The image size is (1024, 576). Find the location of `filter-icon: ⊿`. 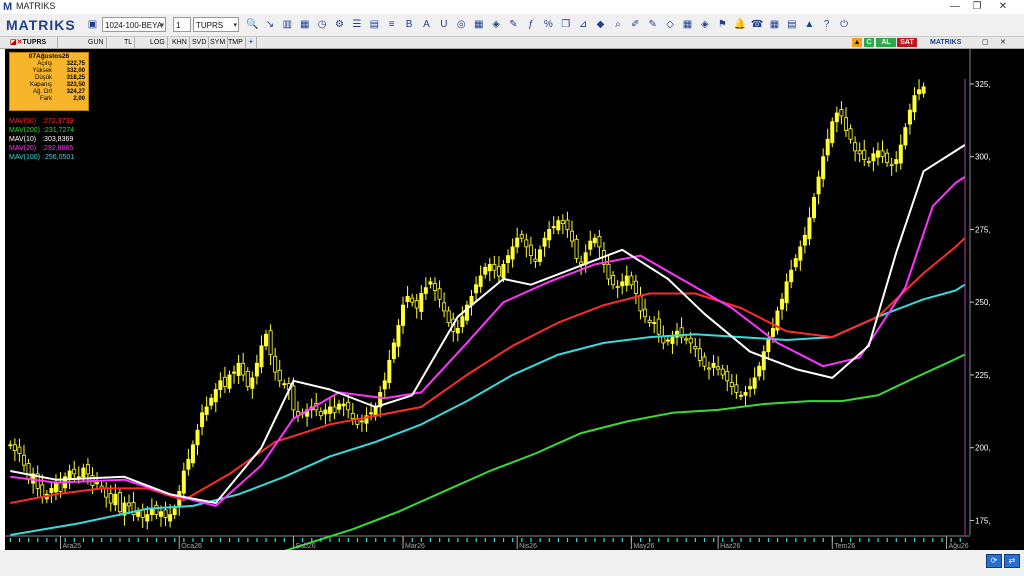

filter-icon: ⊿ is located at coordinates (583, 24).